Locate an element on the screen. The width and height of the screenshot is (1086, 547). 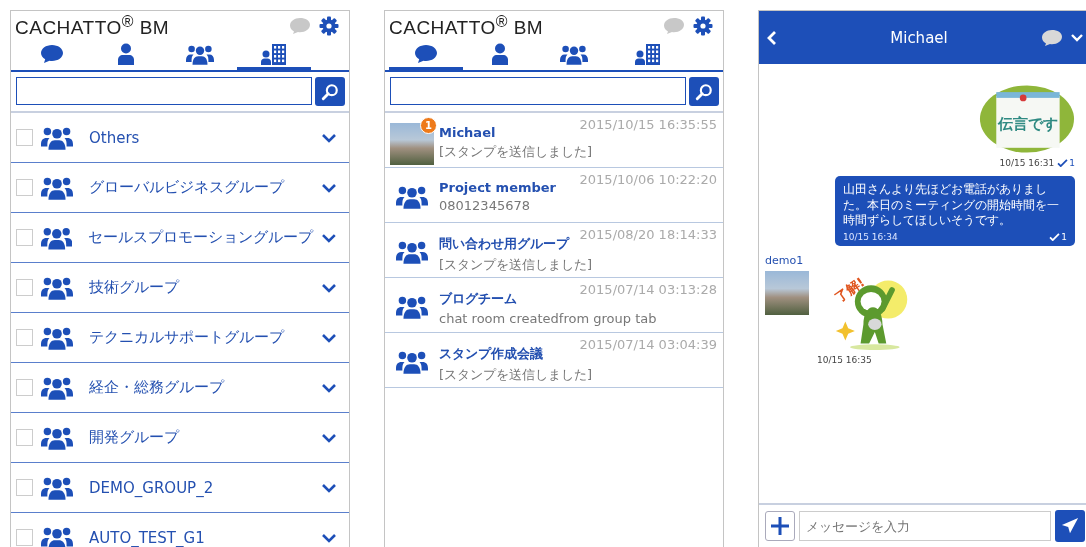
organization-tab is located at coordinates (274, 55).